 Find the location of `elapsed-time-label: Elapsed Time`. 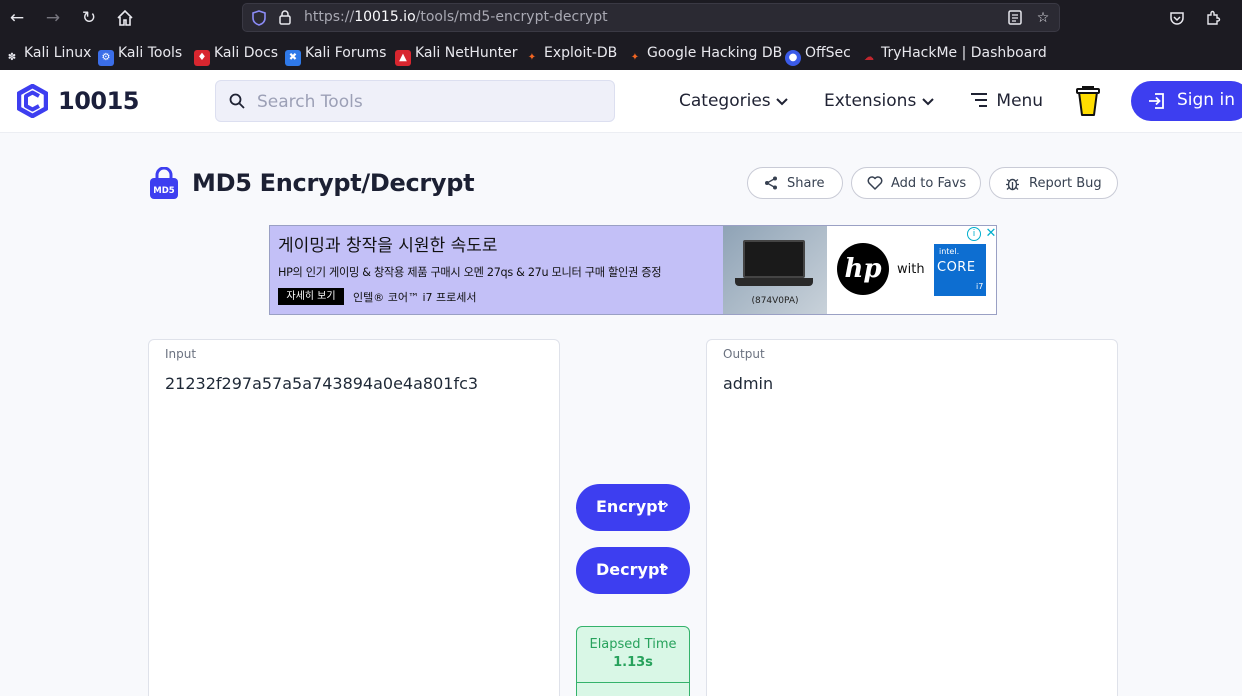

elapsed-time-label: Elapsed Time is located at coordinates (633, 644).